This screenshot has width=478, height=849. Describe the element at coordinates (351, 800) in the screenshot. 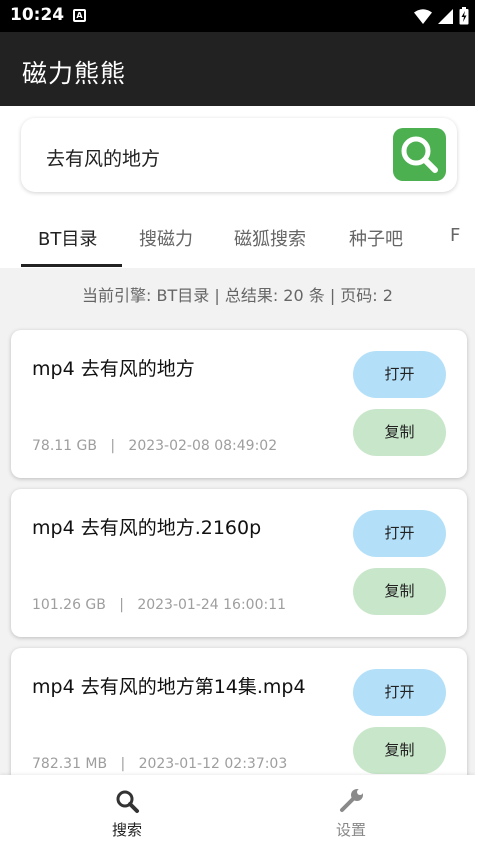

I see `wrench-icon` at that location.